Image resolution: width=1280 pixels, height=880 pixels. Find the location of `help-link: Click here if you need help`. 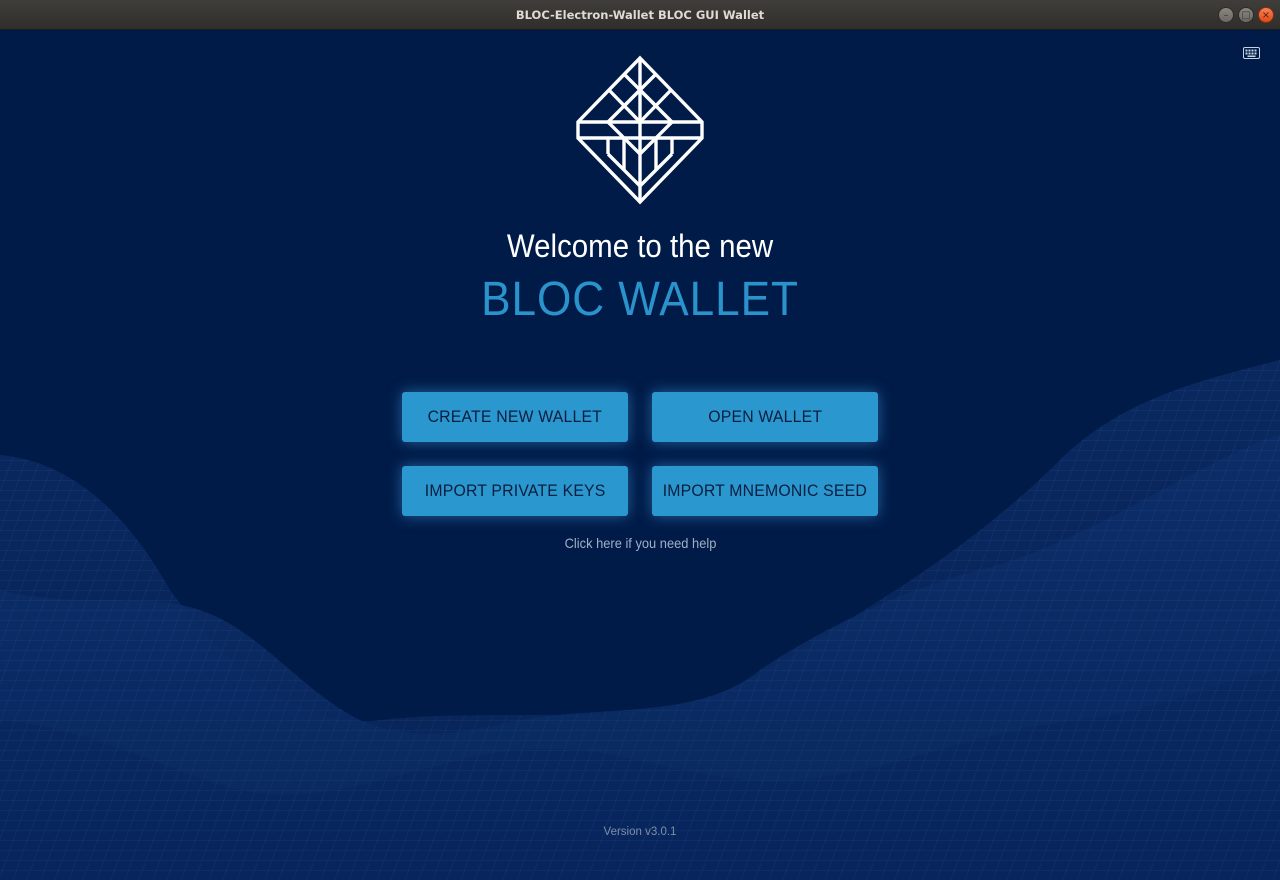

help-link: Click here if you need help is located at coordinates (640, 543).